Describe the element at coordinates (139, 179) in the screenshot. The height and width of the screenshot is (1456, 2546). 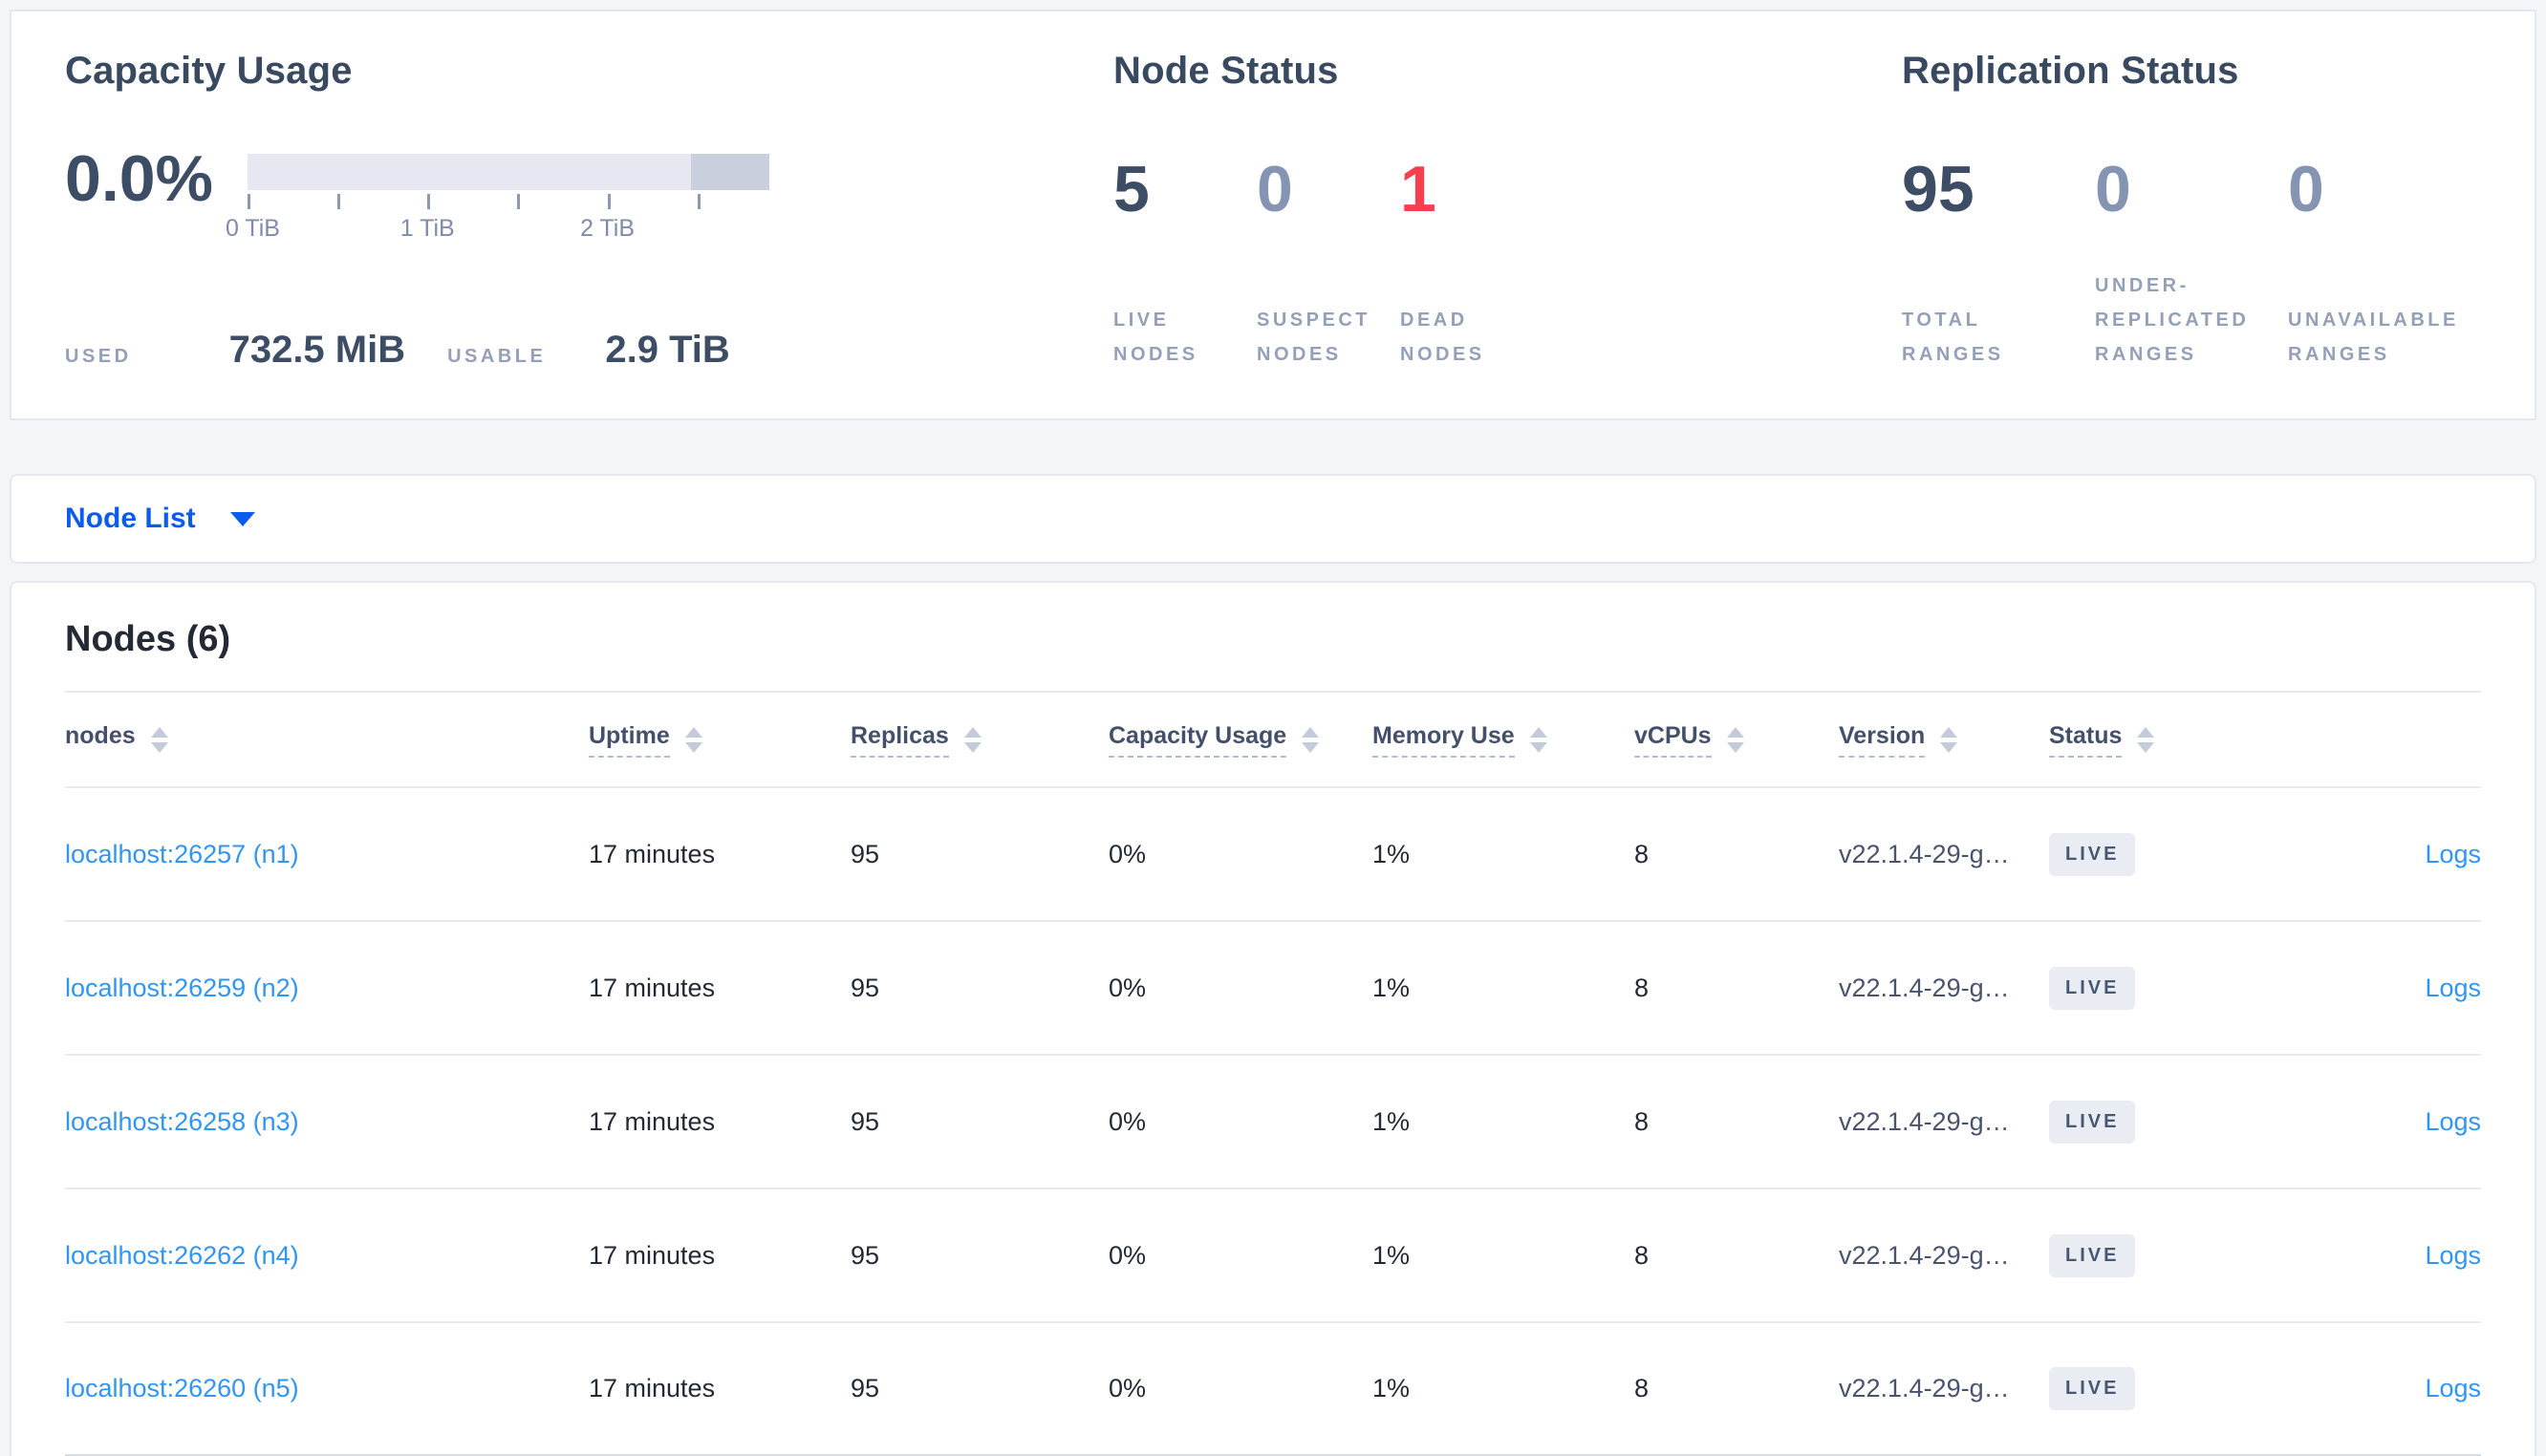
I see `capacity-percent-value: 0.0%` at that location.